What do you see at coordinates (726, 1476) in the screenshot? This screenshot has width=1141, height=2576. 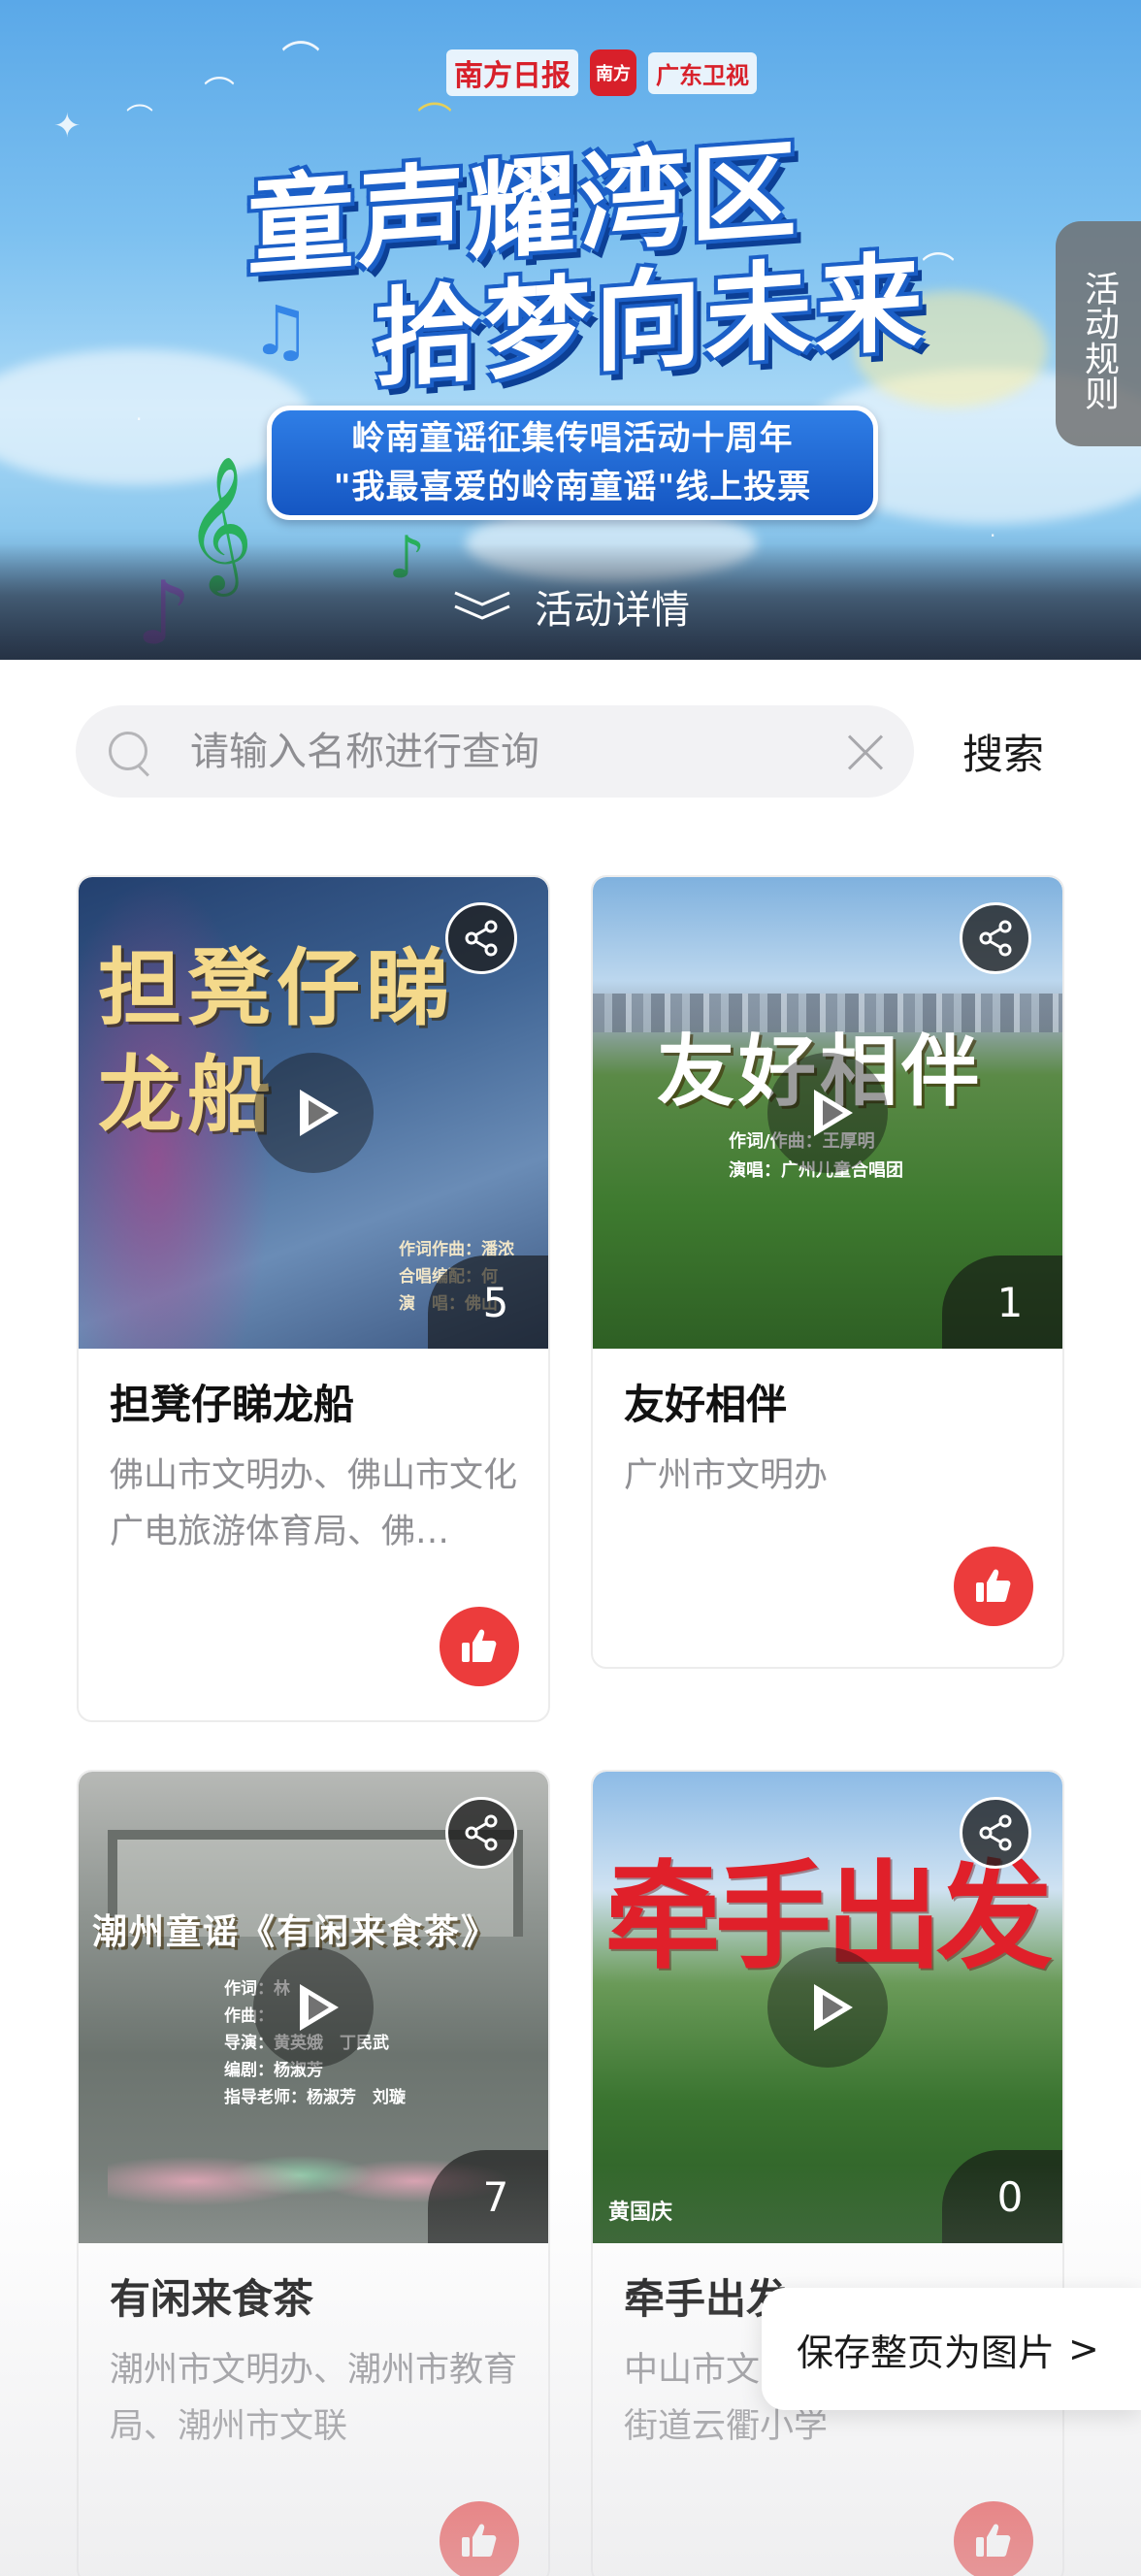 I see `entry-organization: 广州市文明办` at bounding box center [726, 1476].